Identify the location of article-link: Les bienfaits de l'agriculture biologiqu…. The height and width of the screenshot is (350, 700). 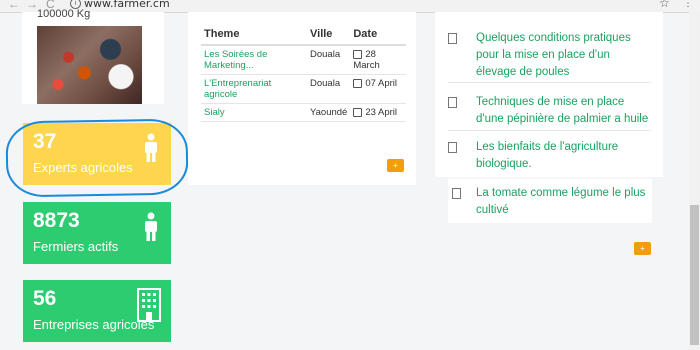
(564, 156).